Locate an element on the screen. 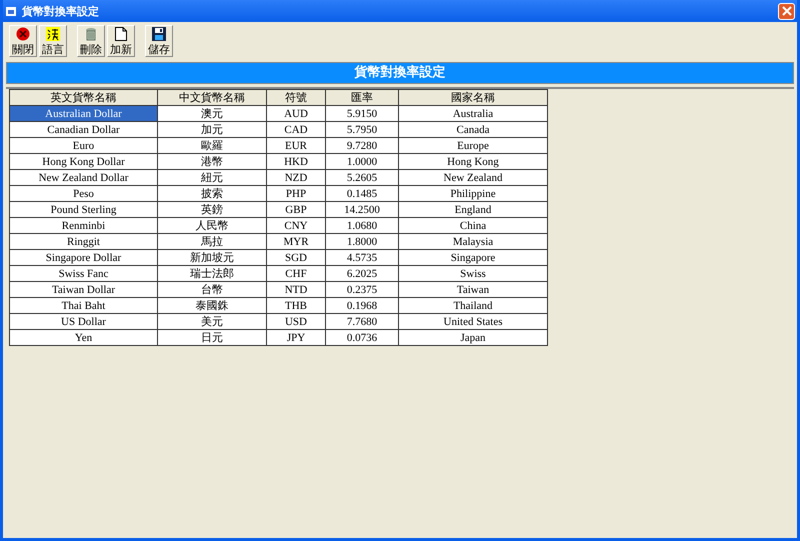 The image size is (800, 541). table-cell: 新加坡元 is located at coordinates (212, 258).